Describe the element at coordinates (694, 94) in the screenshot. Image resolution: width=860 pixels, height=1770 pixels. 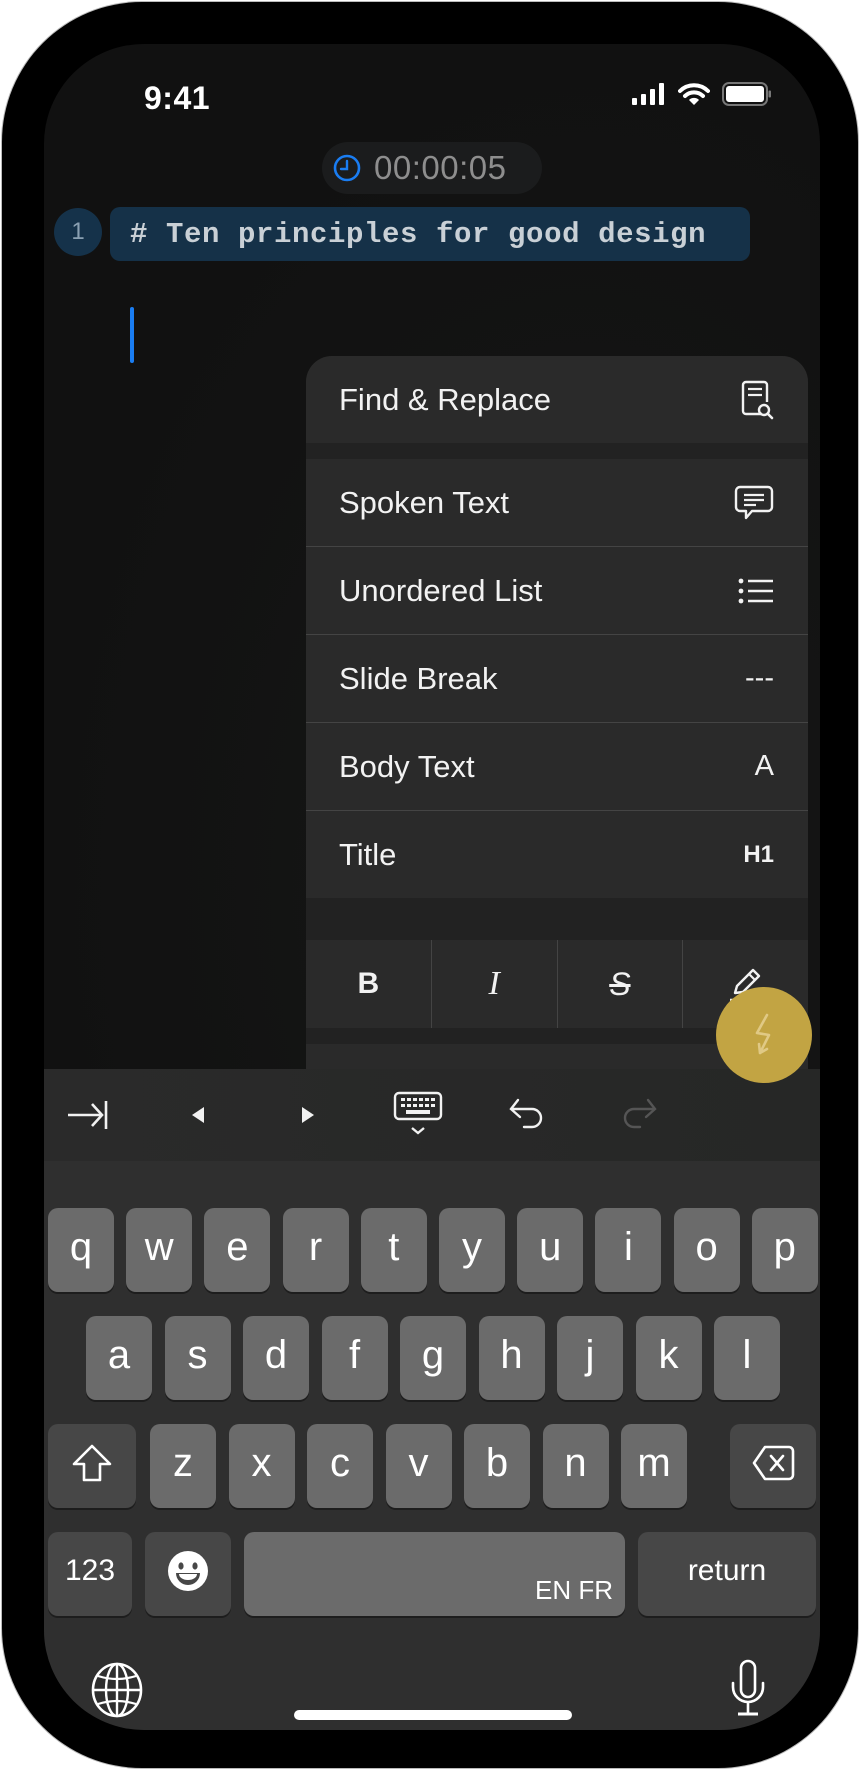
I see `wifi-icon` at that location.